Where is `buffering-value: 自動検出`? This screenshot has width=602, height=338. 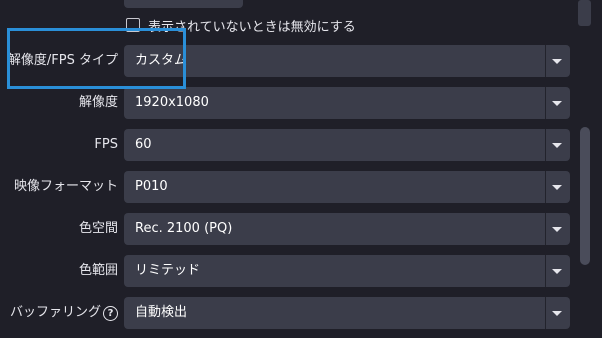
buffering-value: 自動検出 is located at coordinates (161, 312).